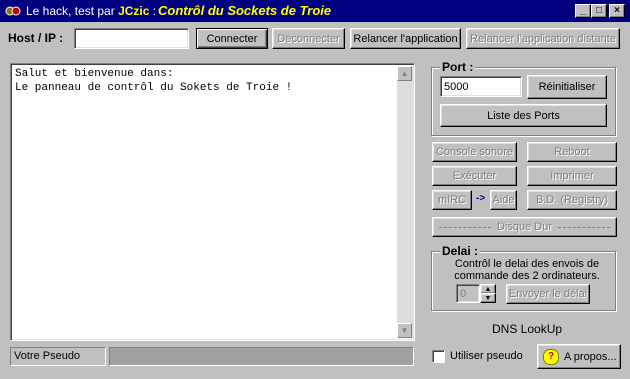 The width and height of the screenshot is (630, 379). I want to click on app-icon, so click(13, 11).